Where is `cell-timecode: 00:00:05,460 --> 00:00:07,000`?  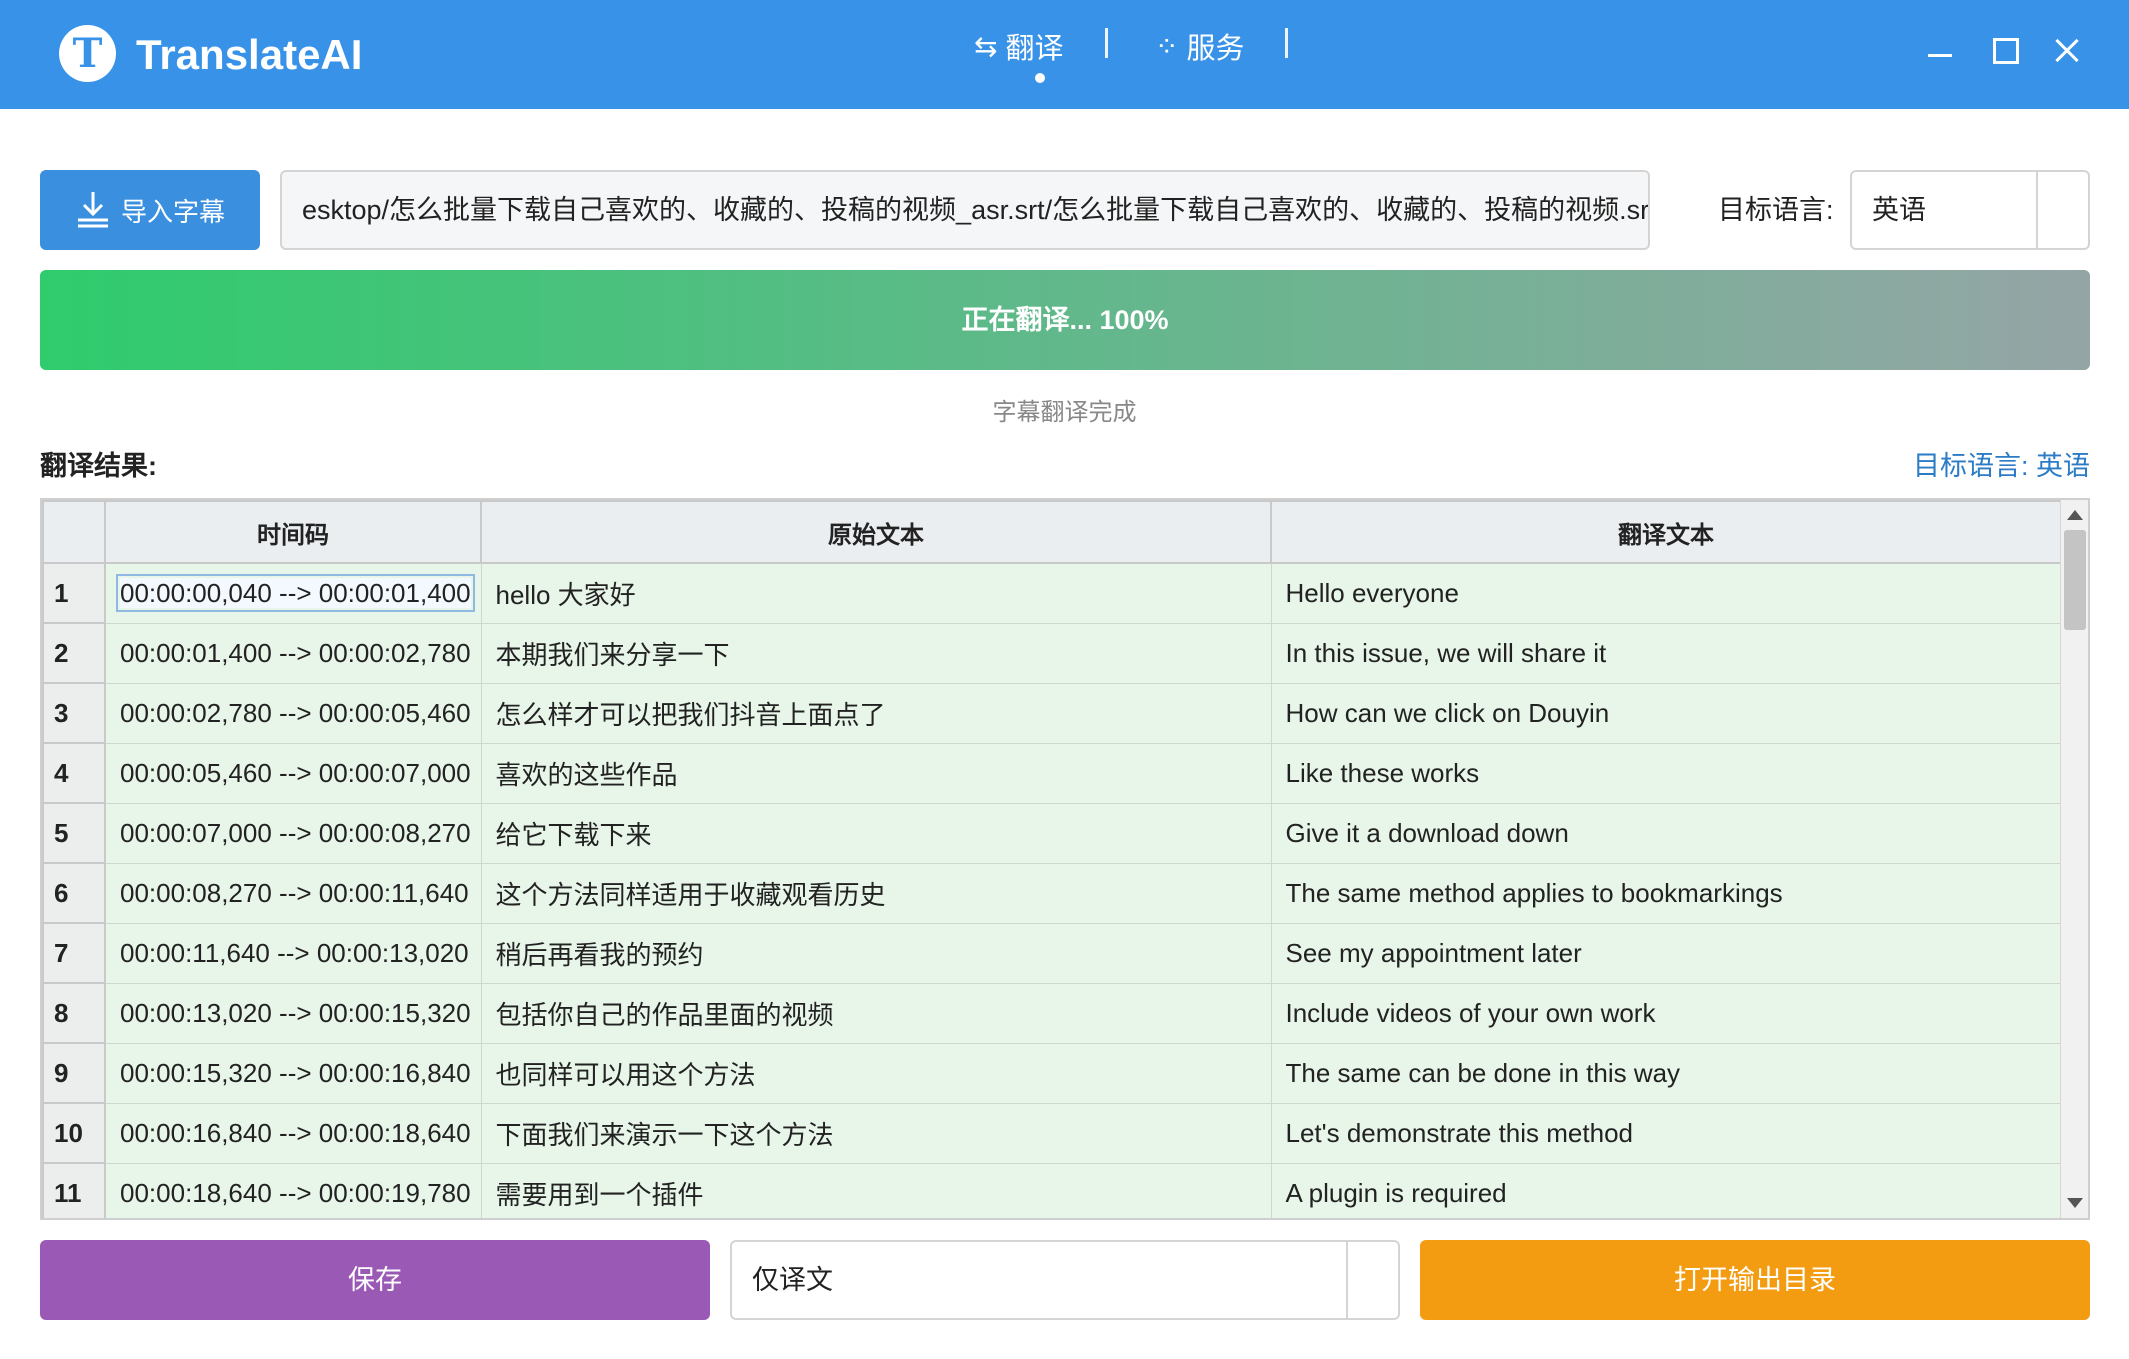
cell-timecode: 00:00:05,460 --> 00:00:07,000 is located at coordinates (293, 773).